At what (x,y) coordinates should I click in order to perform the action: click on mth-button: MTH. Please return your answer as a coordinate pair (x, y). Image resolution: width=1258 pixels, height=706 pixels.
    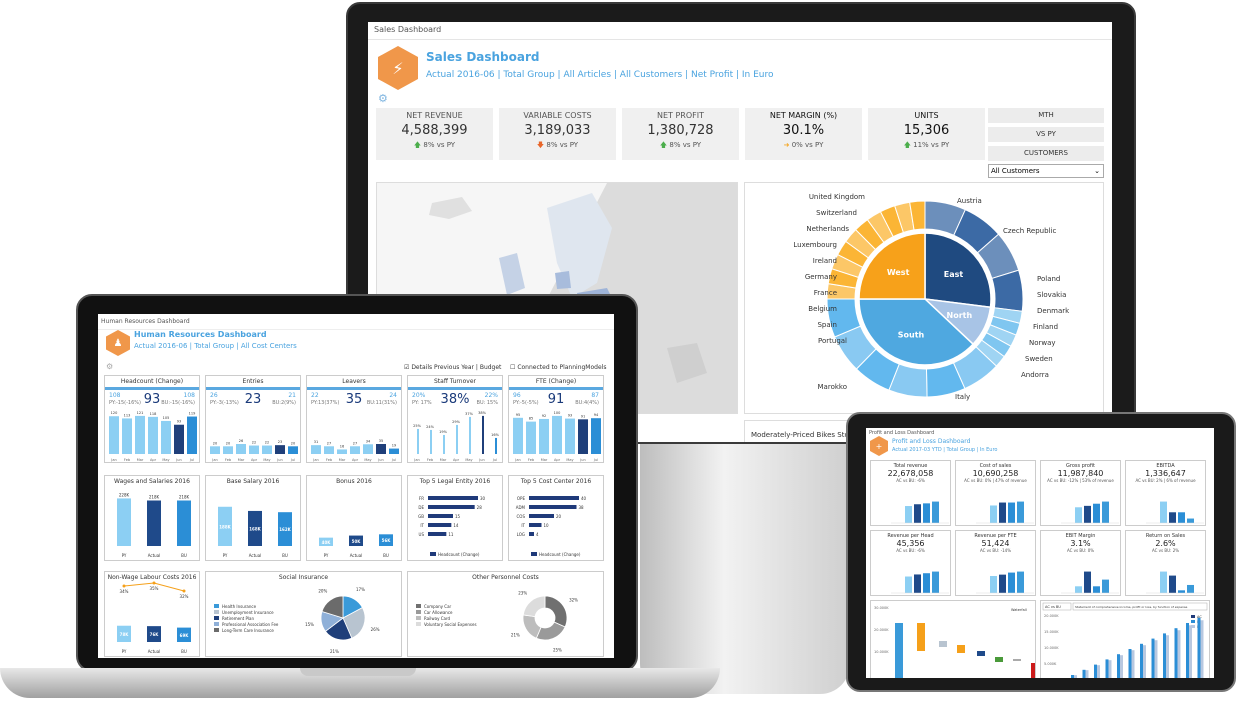
    Looking at the image, I should click on (1046, 115).